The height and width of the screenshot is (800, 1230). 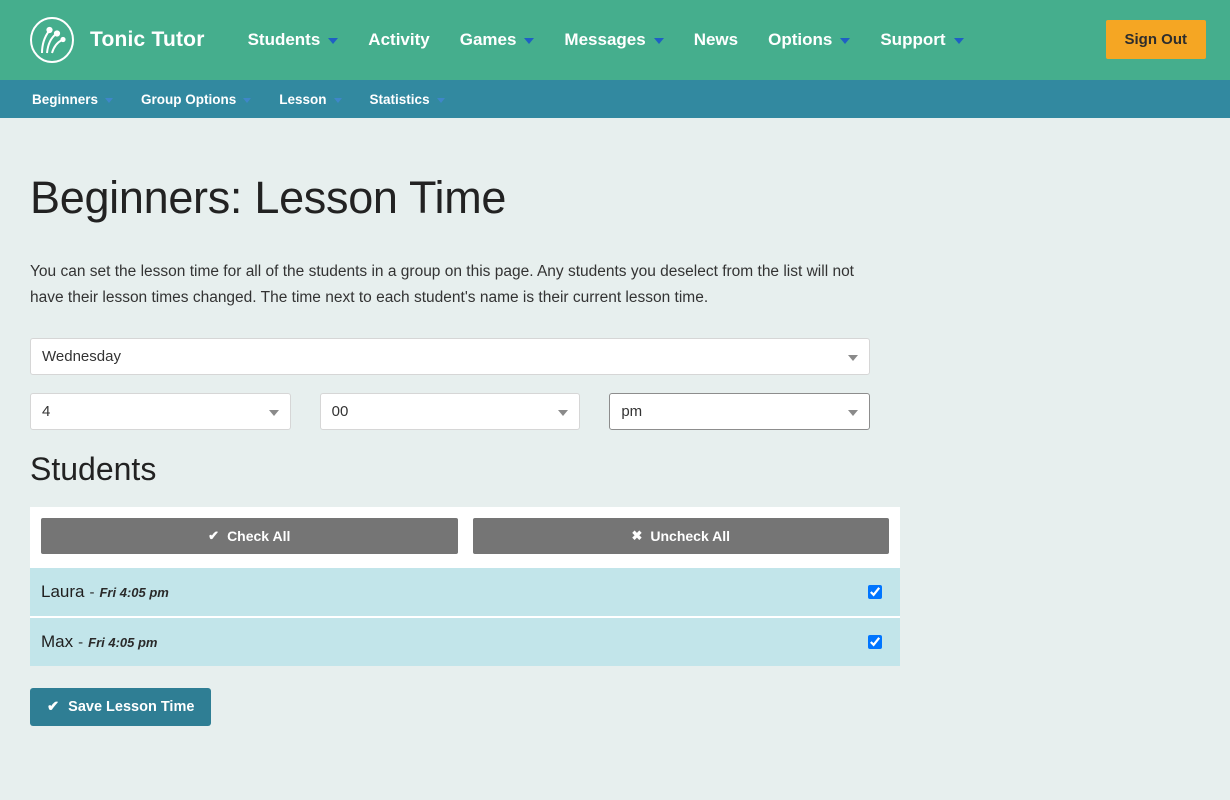 I want to click on nav-item-news: News, so click(x=716, y=40).